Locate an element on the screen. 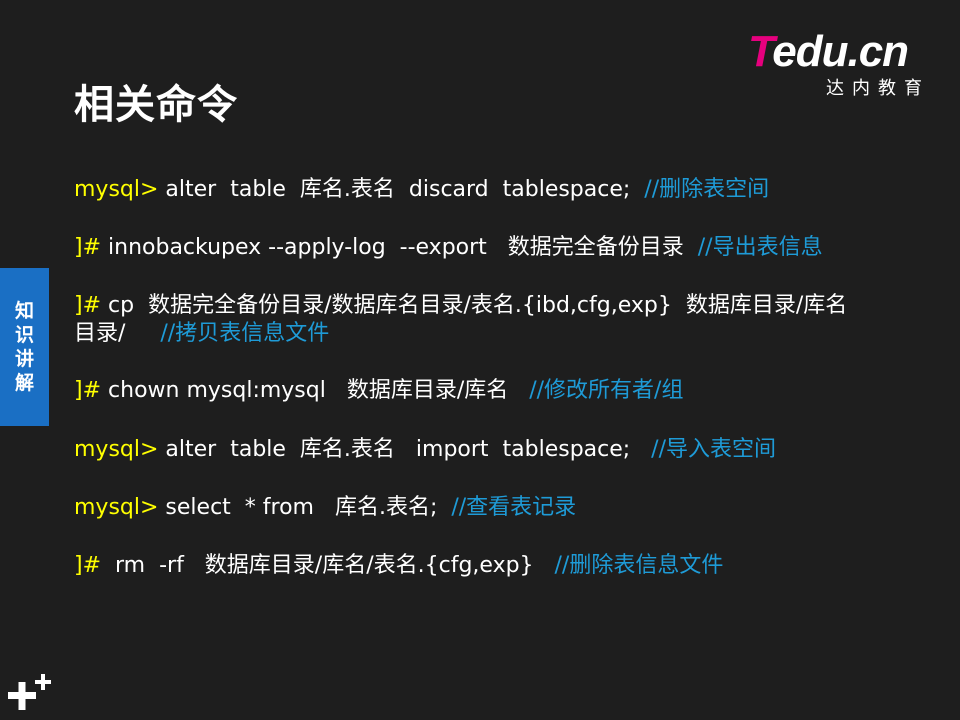 This screenshot has height=720, width=960. command-code: alter table 库名.表名 discard tablespace; is located at coordinates (398, 189).